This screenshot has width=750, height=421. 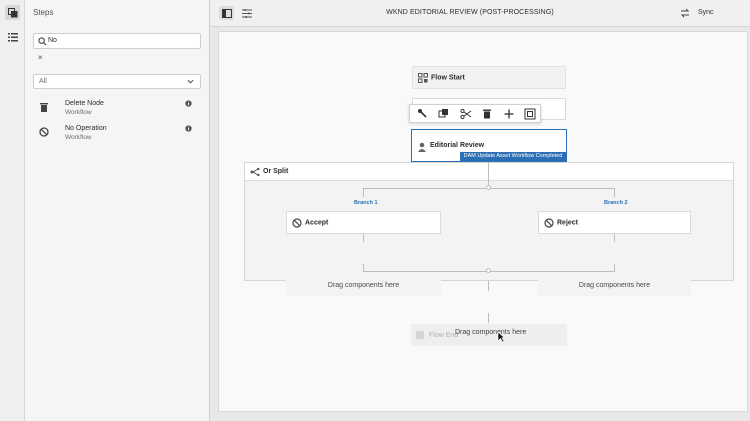 I want to click on left-rail, so click(x=12, y=210).